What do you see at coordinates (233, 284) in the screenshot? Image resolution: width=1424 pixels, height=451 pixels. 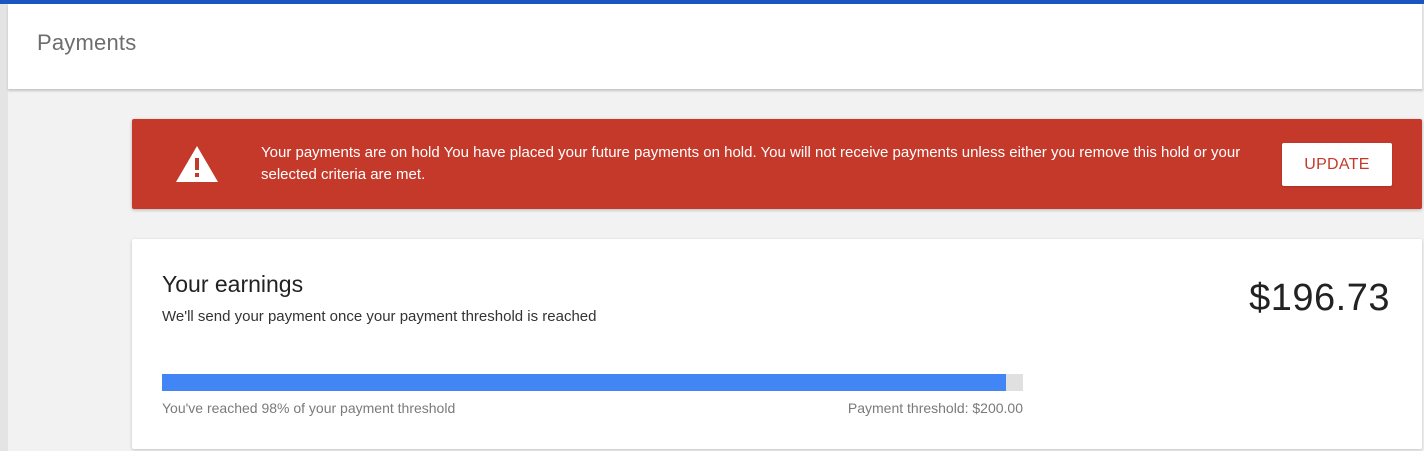 I see `earnings-title: Your earnings` at bounding box center [233, 284].